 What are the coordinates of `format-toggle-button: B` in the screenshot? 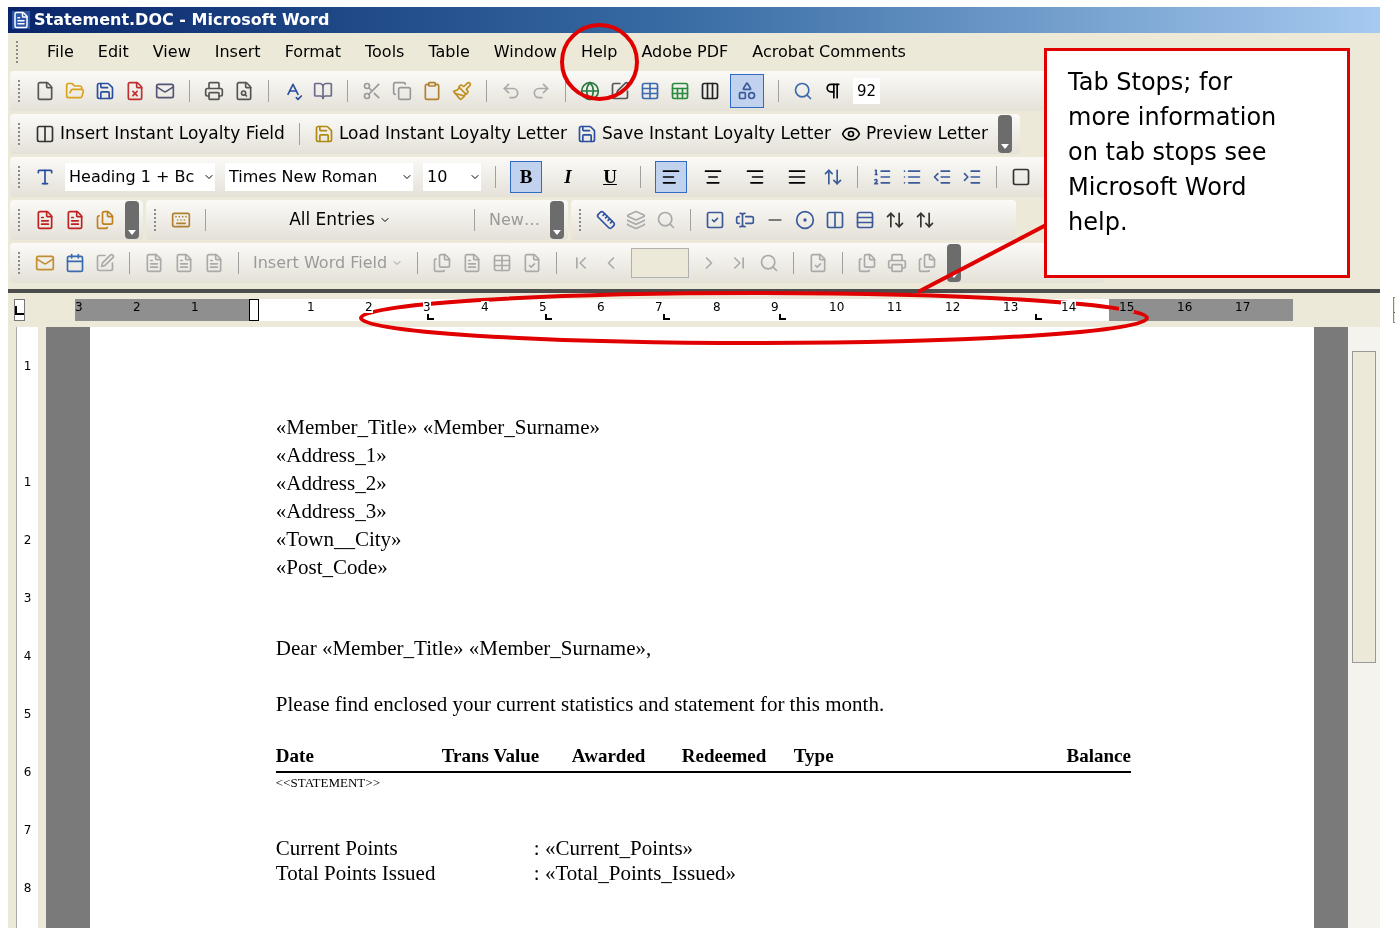 It's located at (526, 177).